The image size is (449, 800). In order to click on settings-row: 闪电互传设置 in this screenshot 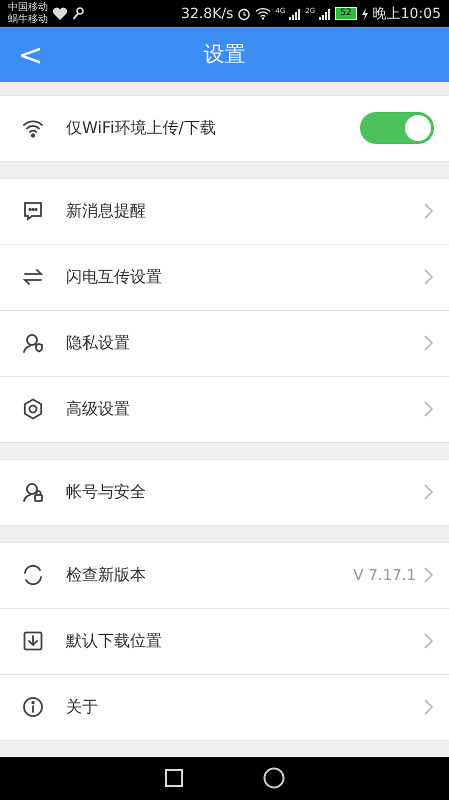, I will do `click(224, 277)`.